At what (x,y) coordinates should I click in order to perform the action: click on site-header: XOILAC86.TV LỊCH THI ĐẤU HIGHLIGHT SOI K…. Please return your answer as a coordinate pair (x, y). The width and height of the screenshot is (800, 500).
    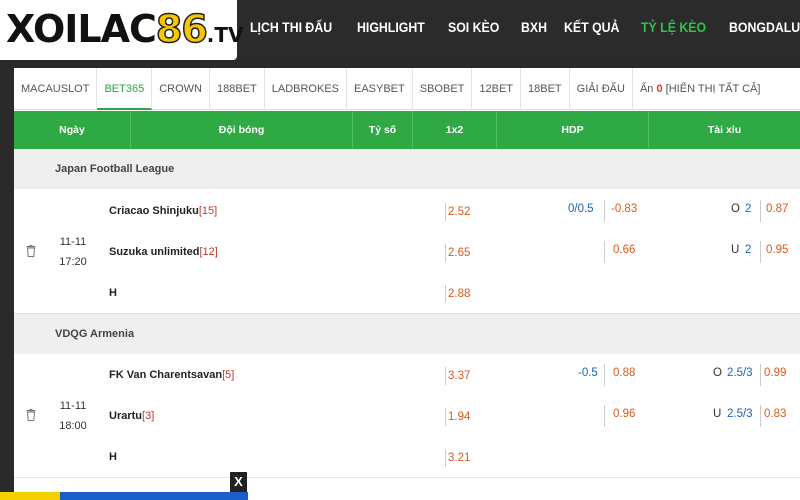
    Looking at the image, I should click on (400, 30).